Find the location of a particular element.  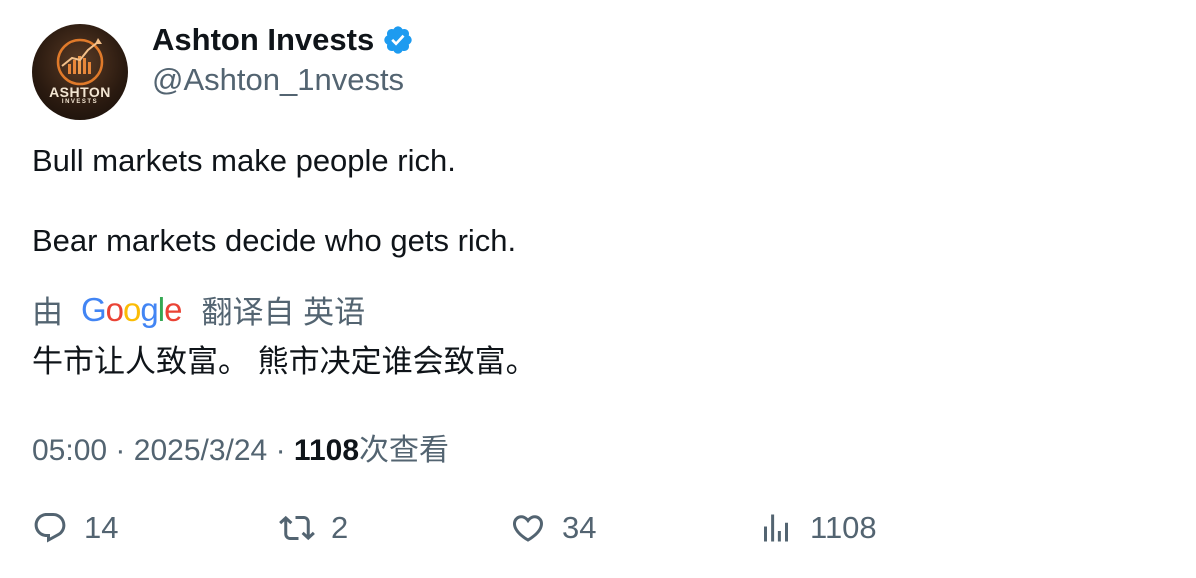

tweet-date: 2025/3/24 is located at coordinates (200, 450).